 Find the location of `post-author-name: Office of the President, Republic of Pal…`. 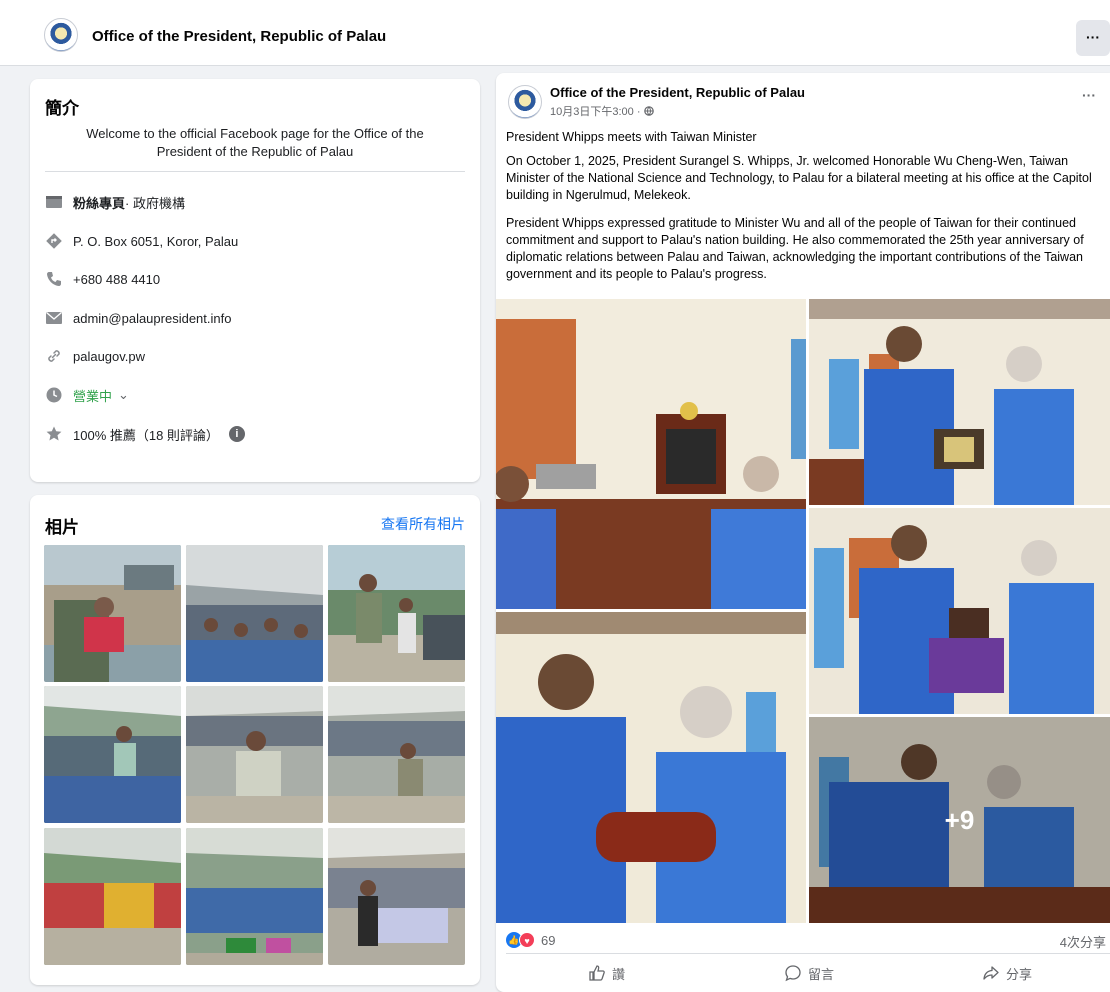

post-author-name: Office of the President, Republic of Pal… is located at coordinates (677, 92).